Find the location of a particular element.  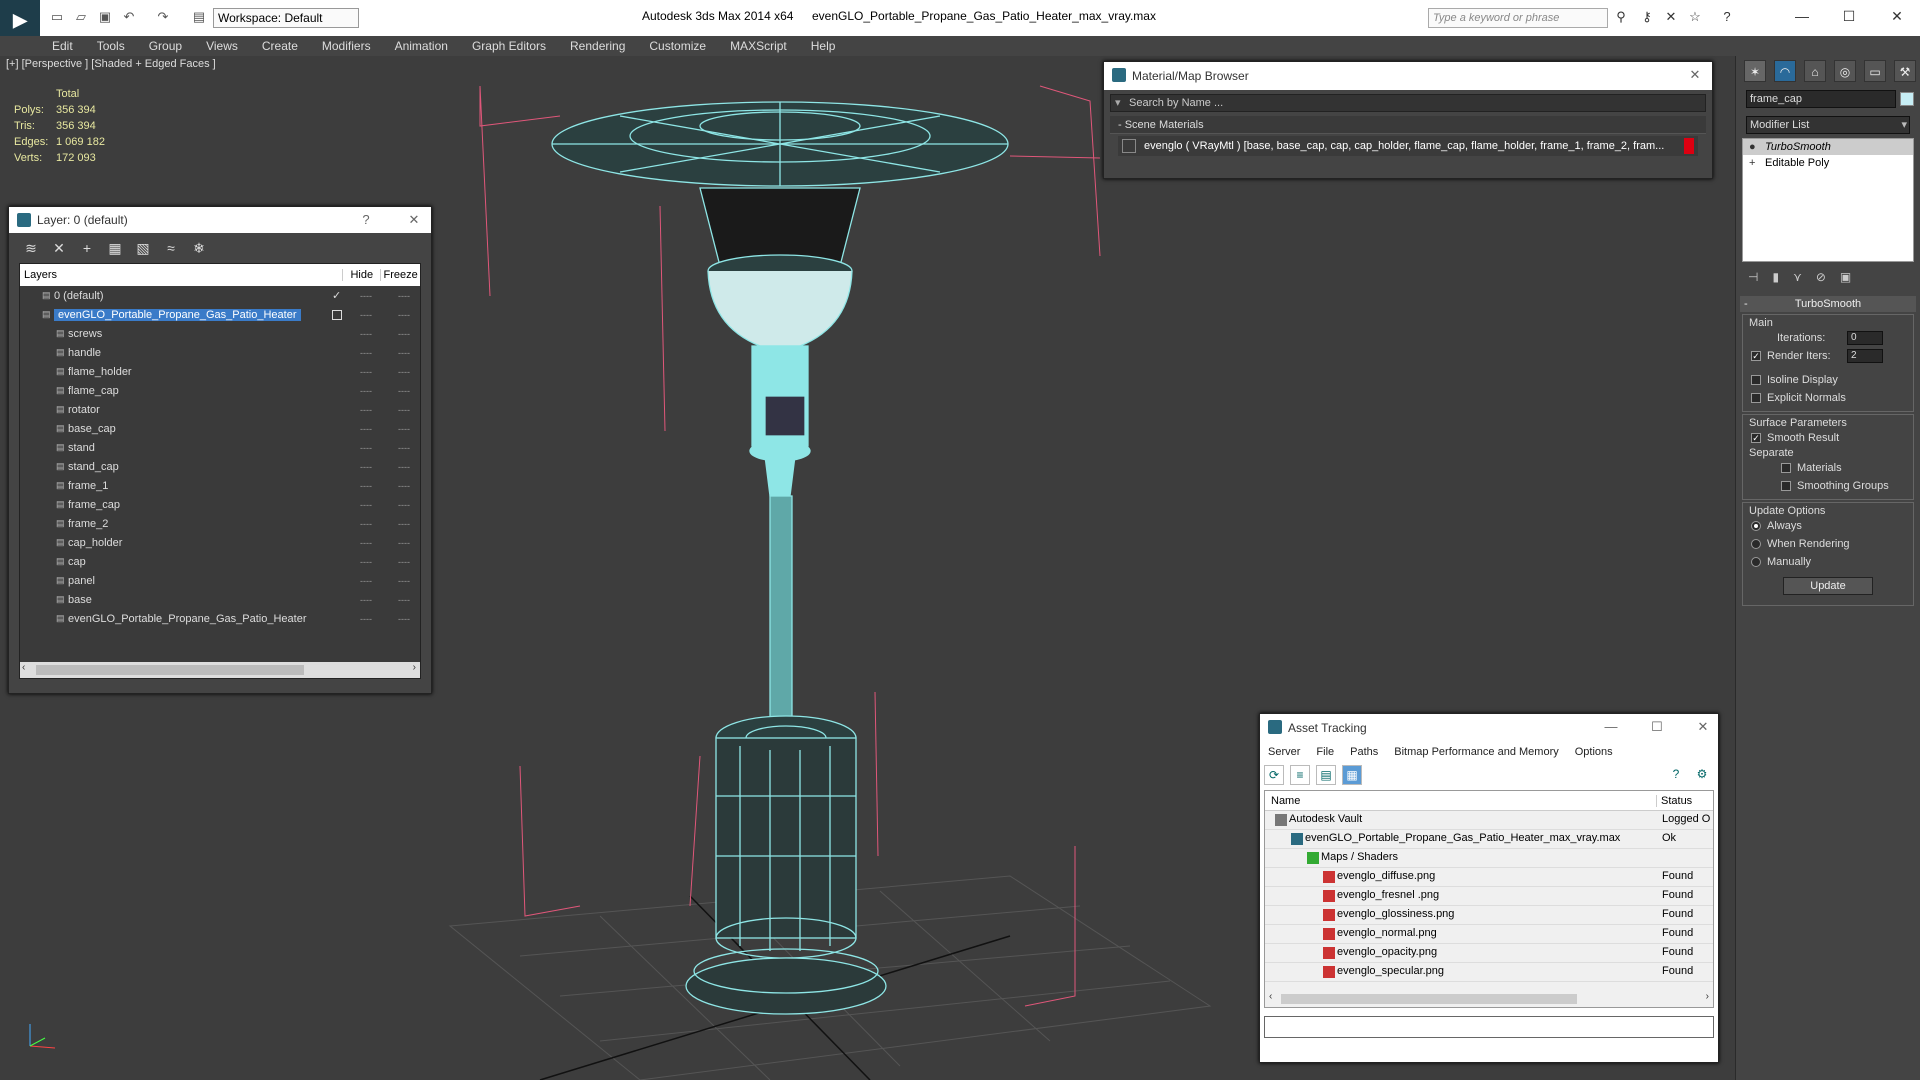

menu-animation: Animation is located at coordinates (421, 46).